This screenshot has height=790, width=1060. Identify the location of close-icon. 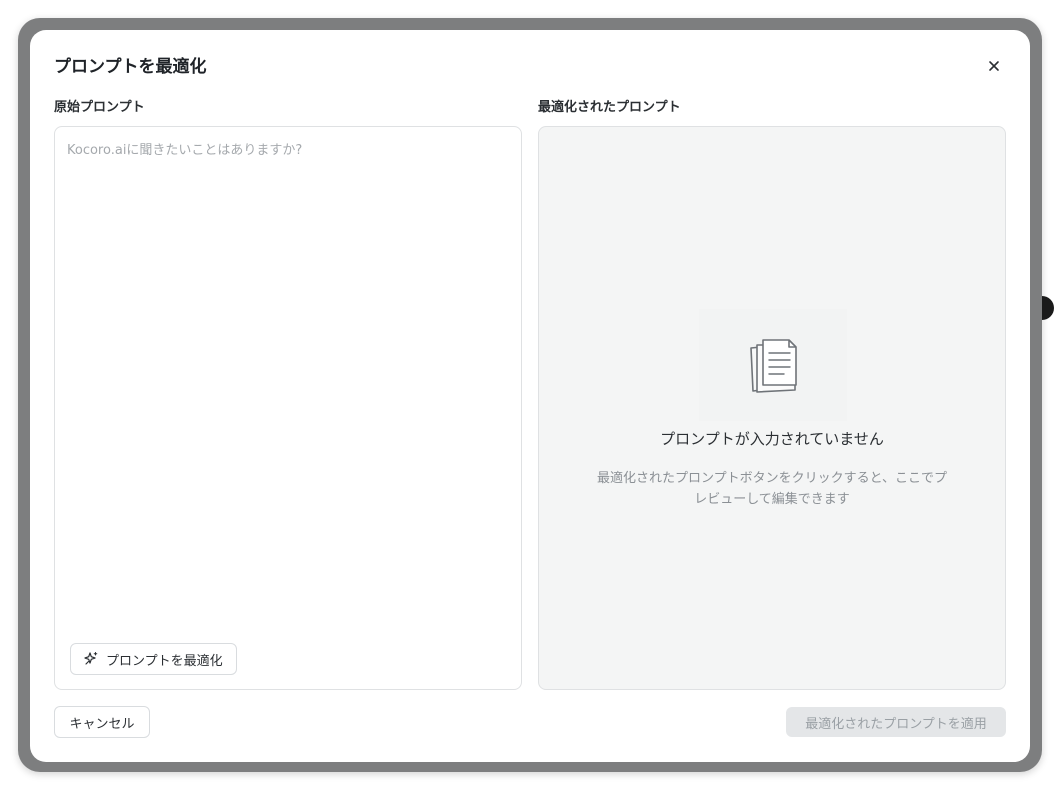
(994, 66).